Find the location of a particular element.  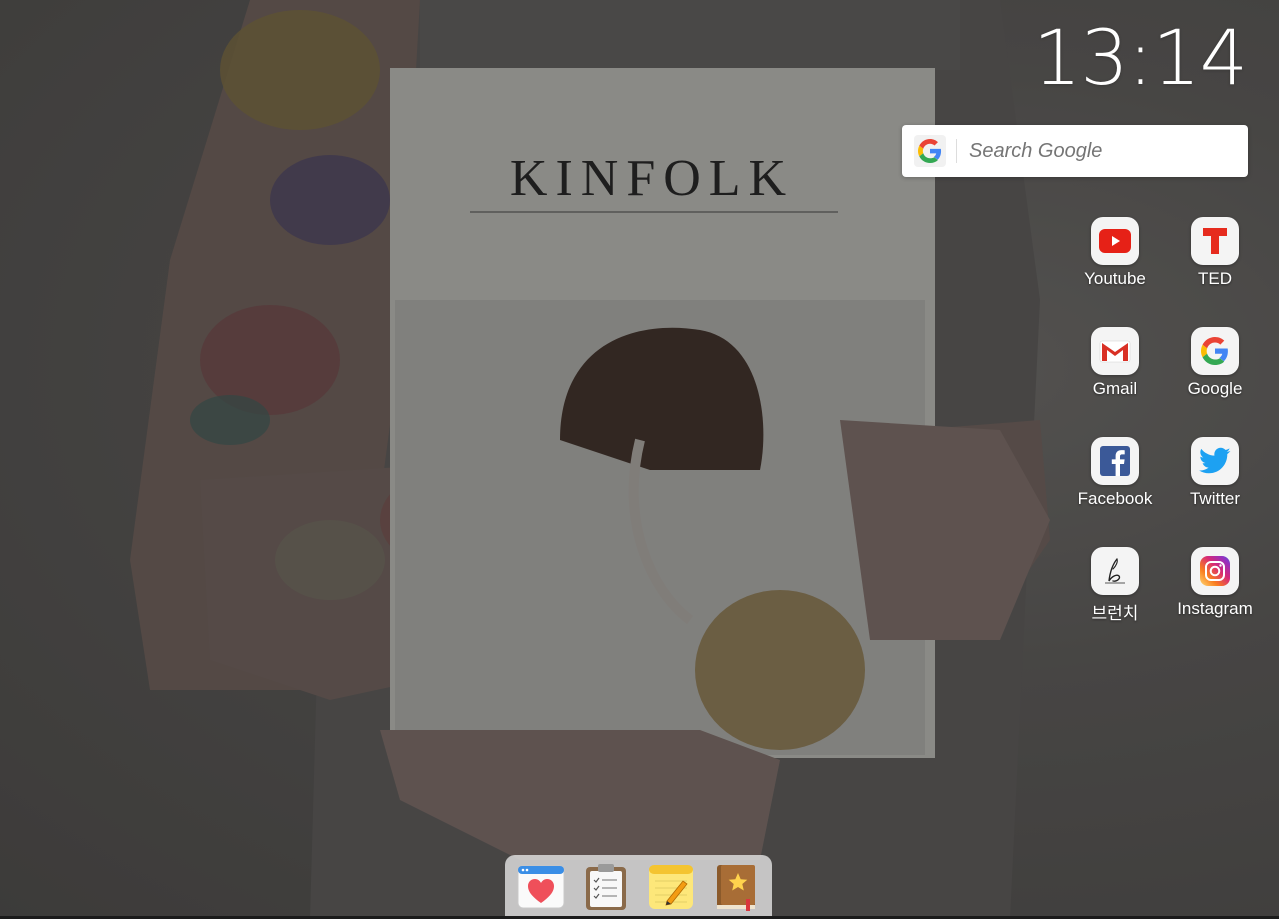

shortcut-label: Facebook is located at coordinates (1115, 498).